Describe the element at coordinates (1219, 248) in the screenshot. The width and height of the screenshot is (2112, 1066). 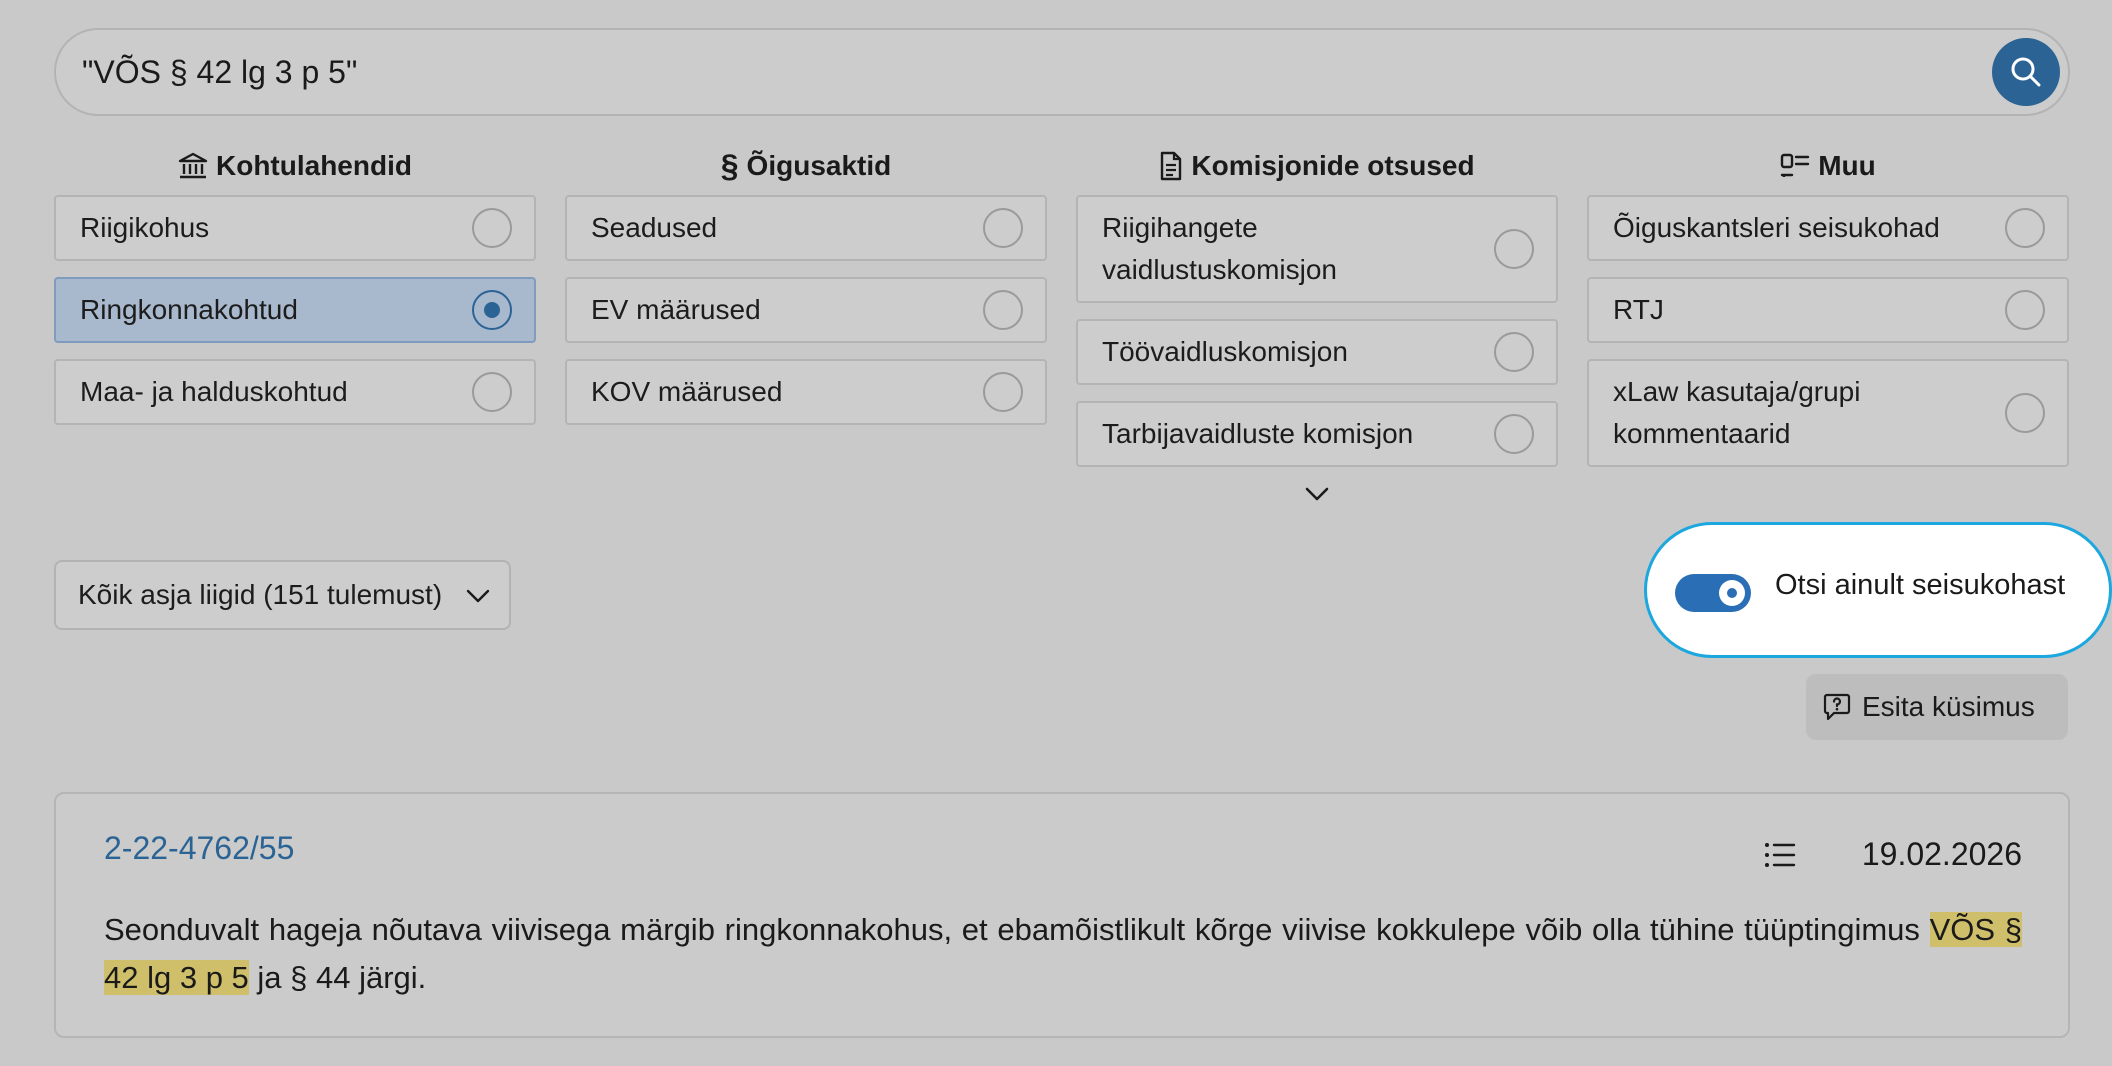
I see `option-label: Riigihangete vaidlustuskomisjon` at that location.